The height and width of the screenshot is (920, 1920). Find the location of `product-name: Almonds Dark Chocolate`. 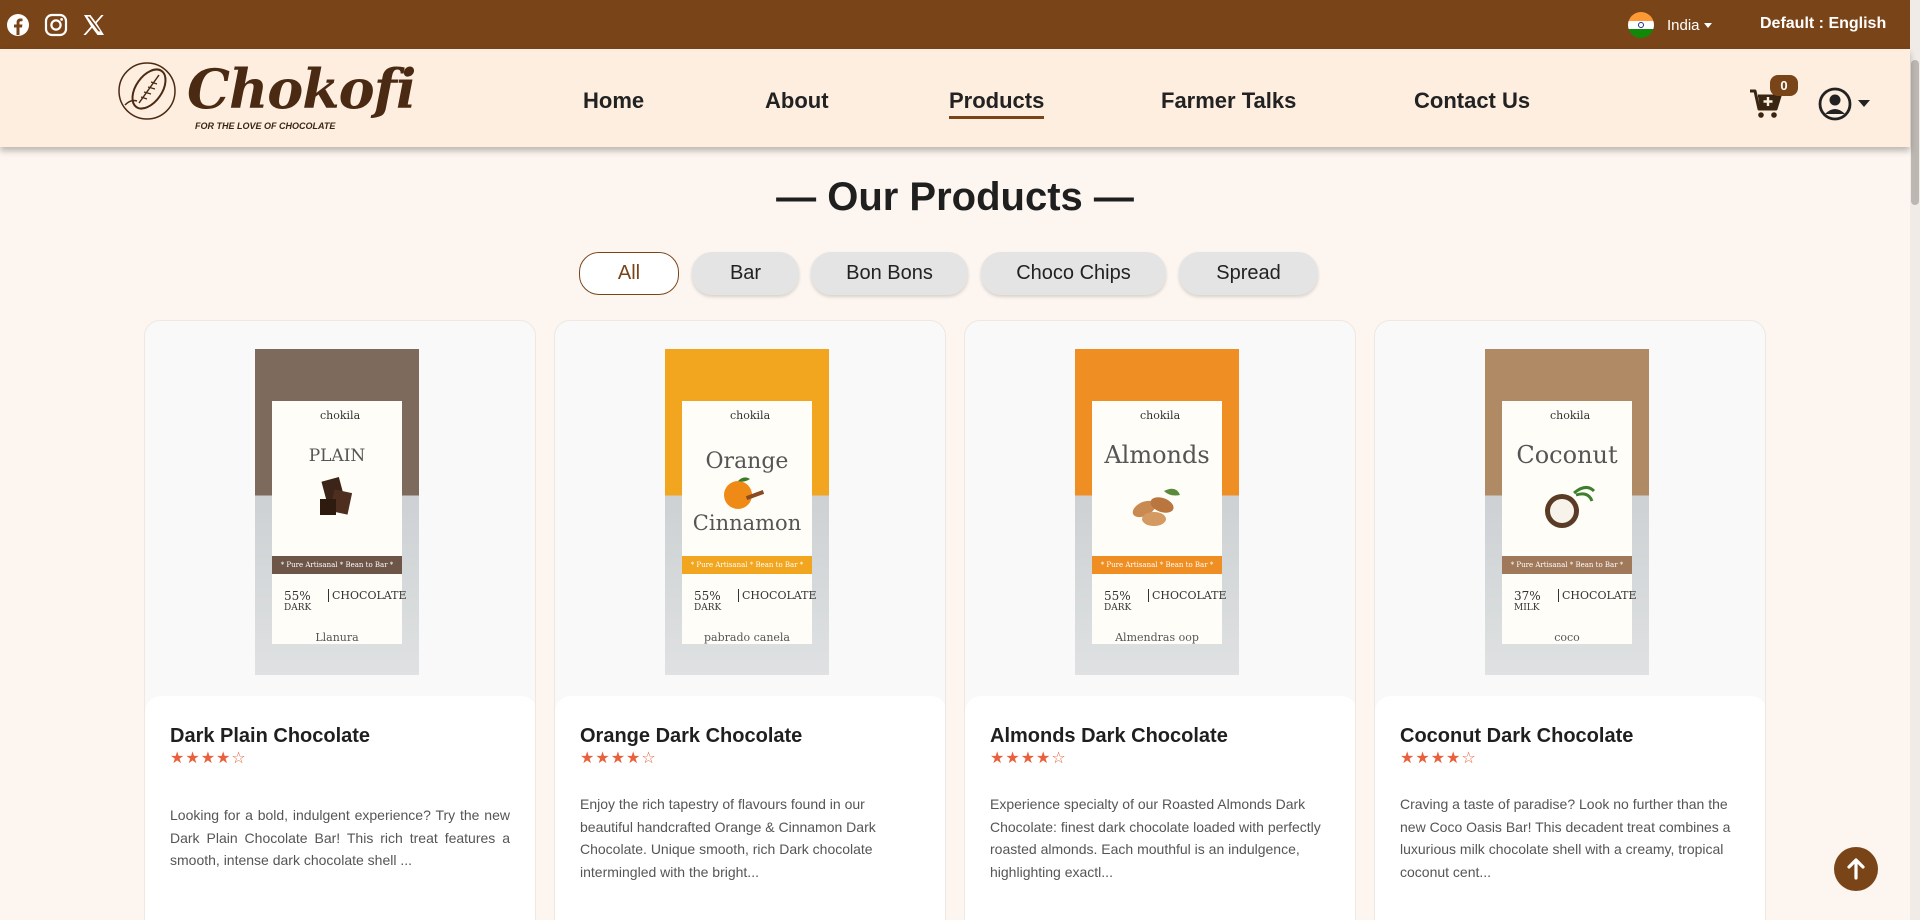

product-name: Almonds Dark Chocolate is located at coordinates (1109, 736).